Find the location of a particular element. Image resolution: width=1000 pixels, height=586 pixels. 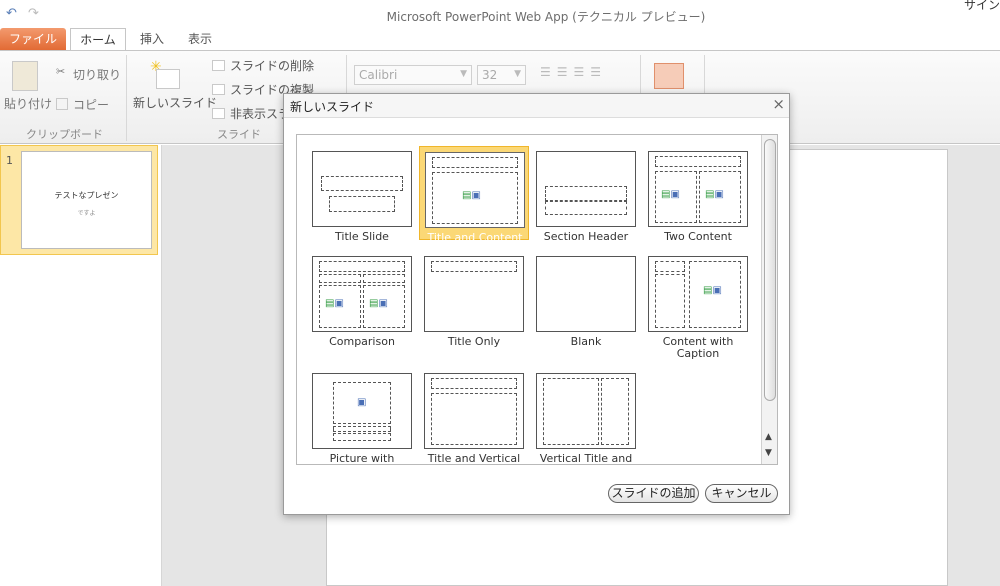

ribbon-tabs: ファイル ホーム 挿入 表示 is located at coordinates (500, 39).